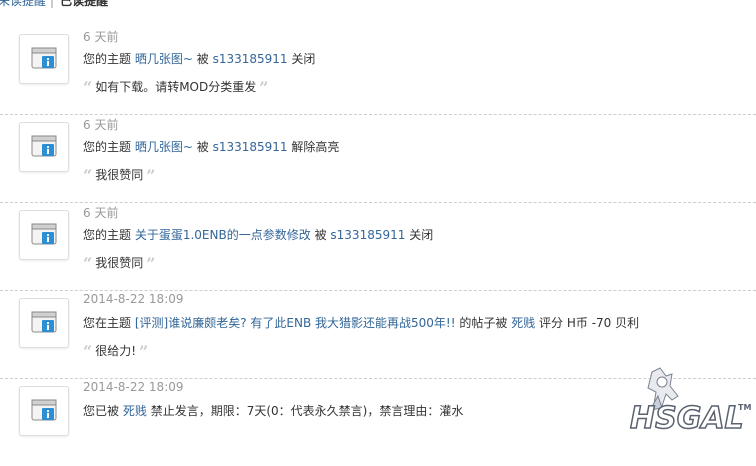 This screenshot has width=756, height=466. I want to click on notice-prefix: 您在主题, so click(107, 323).